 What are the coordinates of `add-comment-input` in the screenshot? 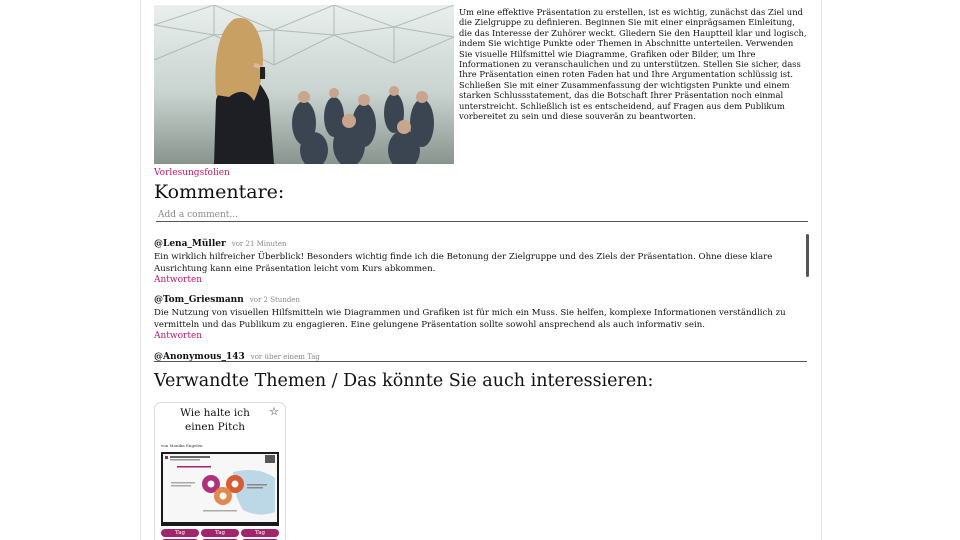 It's located at (482, 215).